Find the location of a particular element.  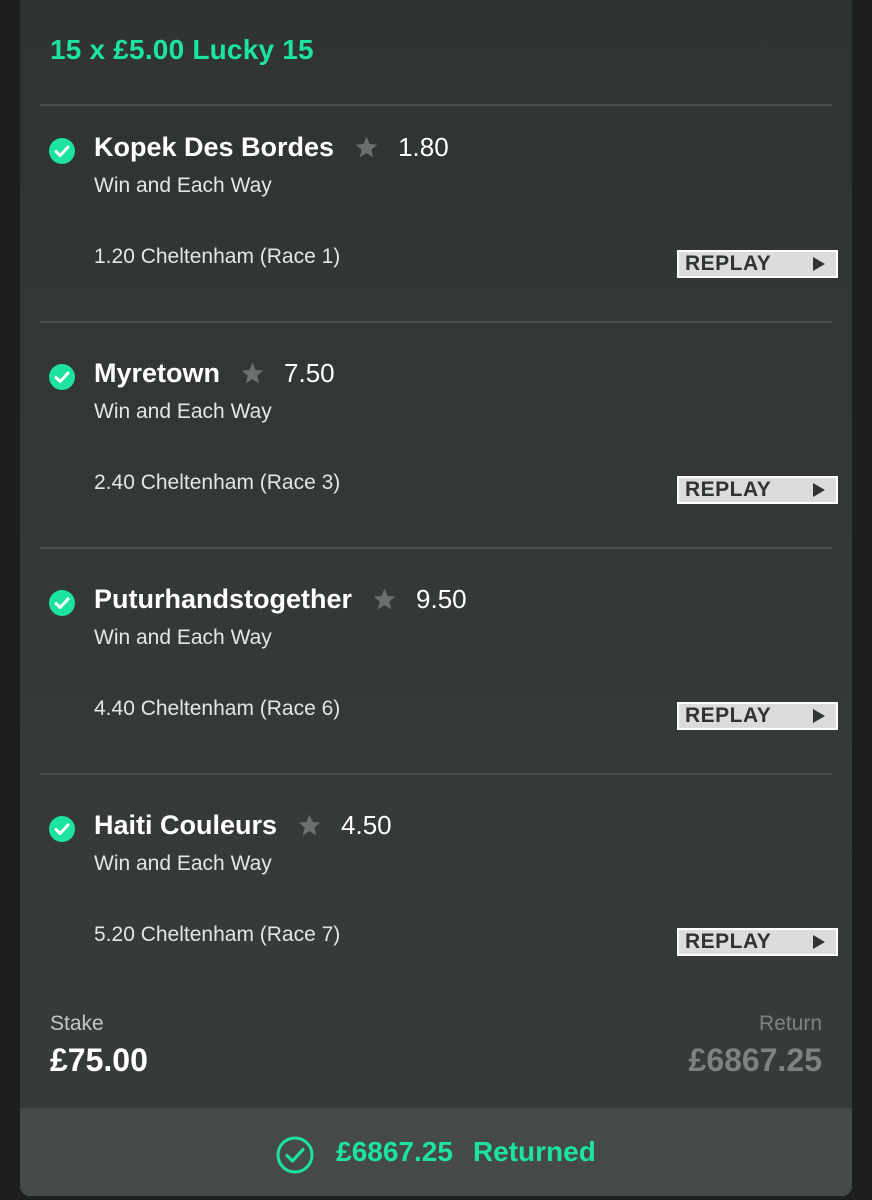

selection-odds: 9.50 is located at coordinates (441, 599).